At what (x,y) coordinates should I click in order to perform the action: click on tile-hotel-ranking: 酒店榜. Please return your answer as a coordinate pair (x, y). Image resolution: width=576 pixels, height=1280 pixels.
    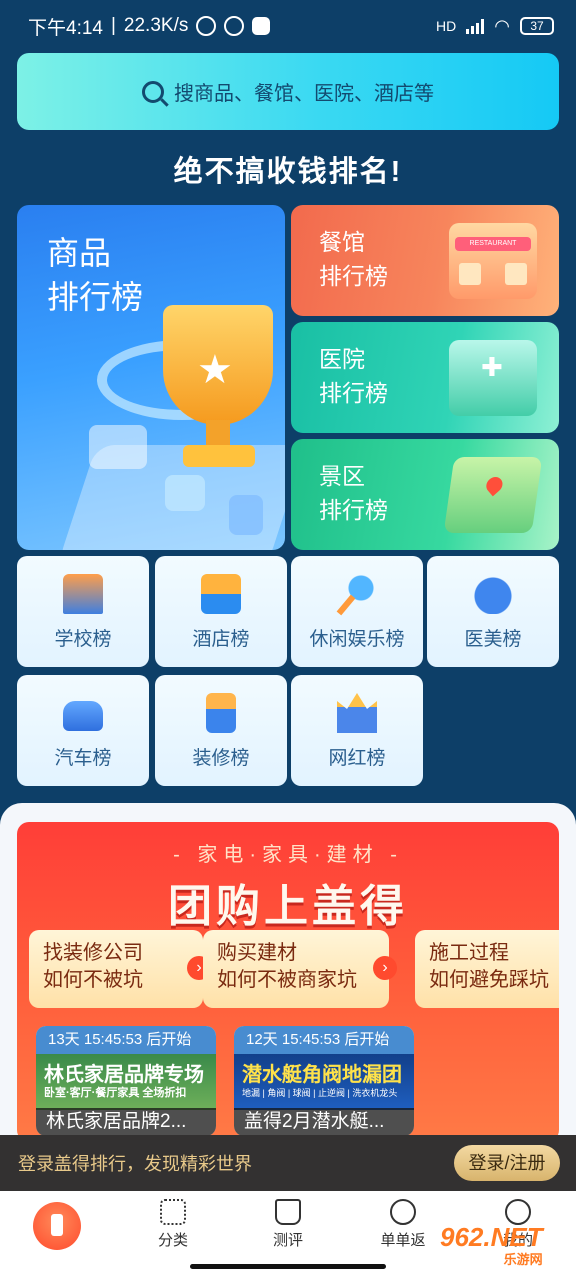
    Looking at the image, I should click on (221, 611).